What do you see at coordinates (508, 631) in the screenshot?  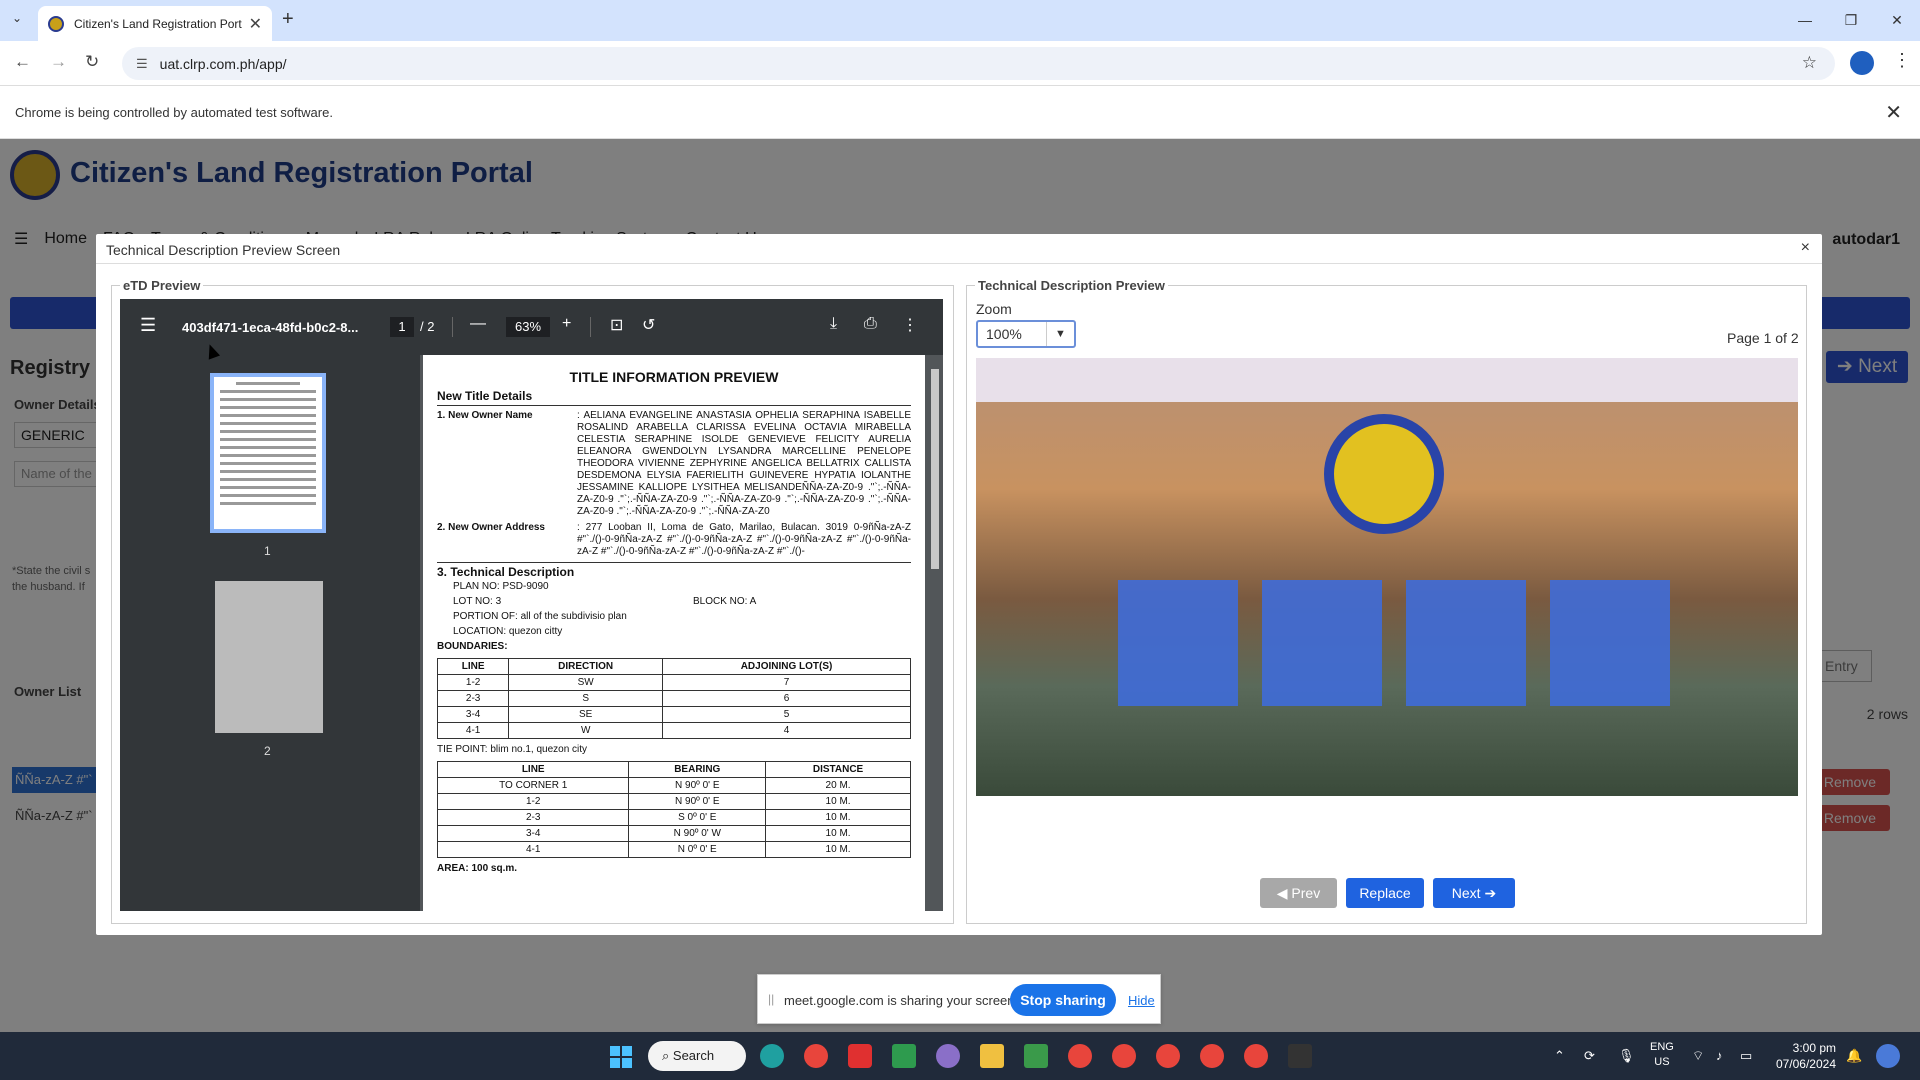 I see `location: LOCATION: quezon citty` at bounding box center [508, 631].